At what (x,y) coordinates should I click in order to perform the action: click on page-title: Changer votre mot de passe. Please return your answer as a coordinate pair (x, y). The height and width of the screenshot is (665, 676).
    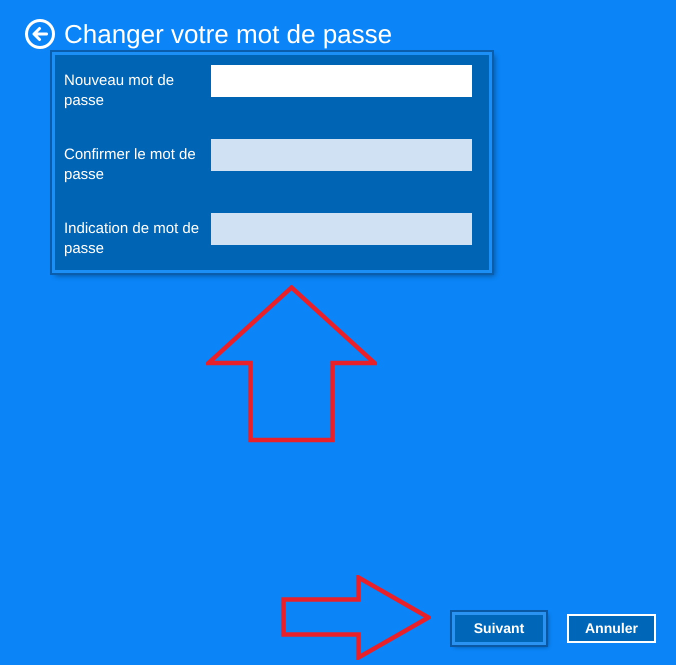
    Looking at the image, I should click on (228, 33).